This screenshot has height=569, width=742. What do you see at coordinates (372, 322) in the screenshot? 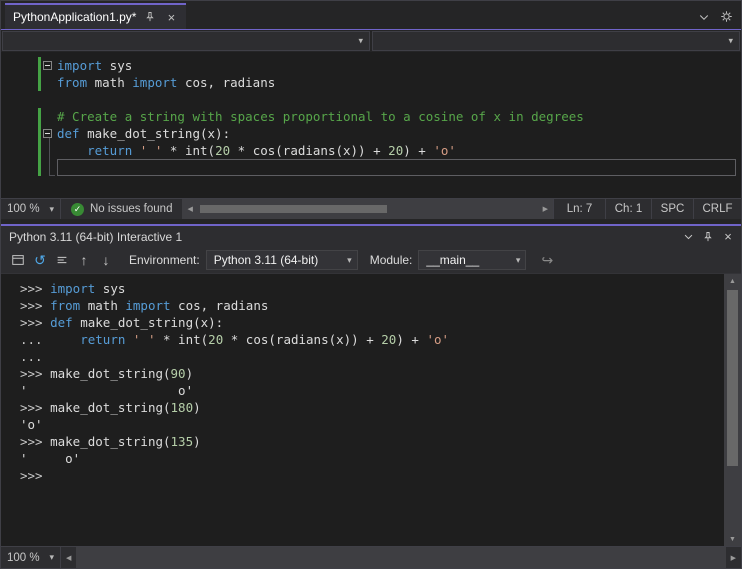
I see `console-line: >>> def make_dot_string(x):` at bounding box center [372, 322].